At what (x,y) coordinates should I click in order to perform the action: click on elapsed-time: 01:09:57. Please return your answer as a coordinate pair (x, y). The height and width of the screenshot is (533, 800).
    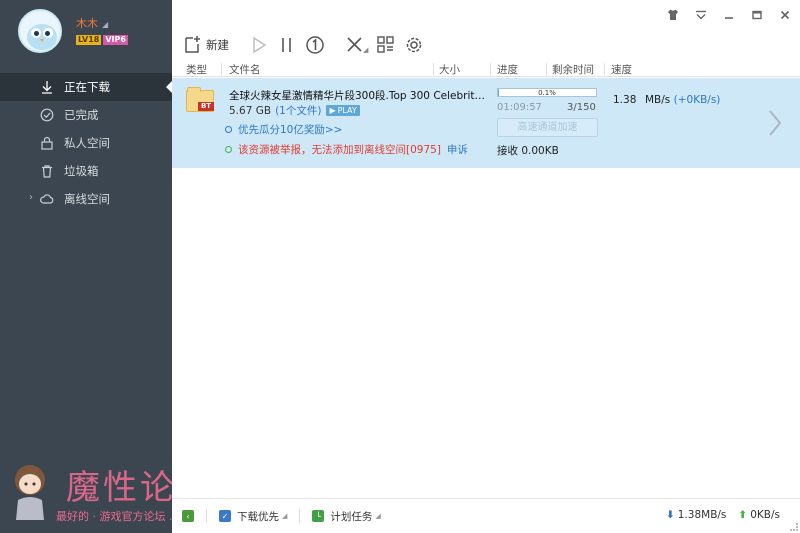
    Looking at the image, I should click on (519, 107).